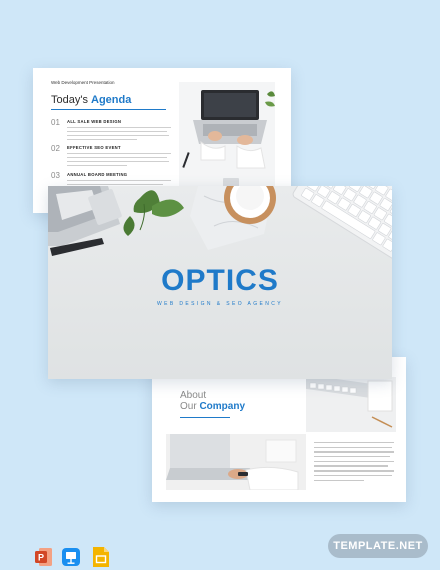 This screenshot has width=440, height=570. I want to click on about-paragraph-lines, so click(354, 463).